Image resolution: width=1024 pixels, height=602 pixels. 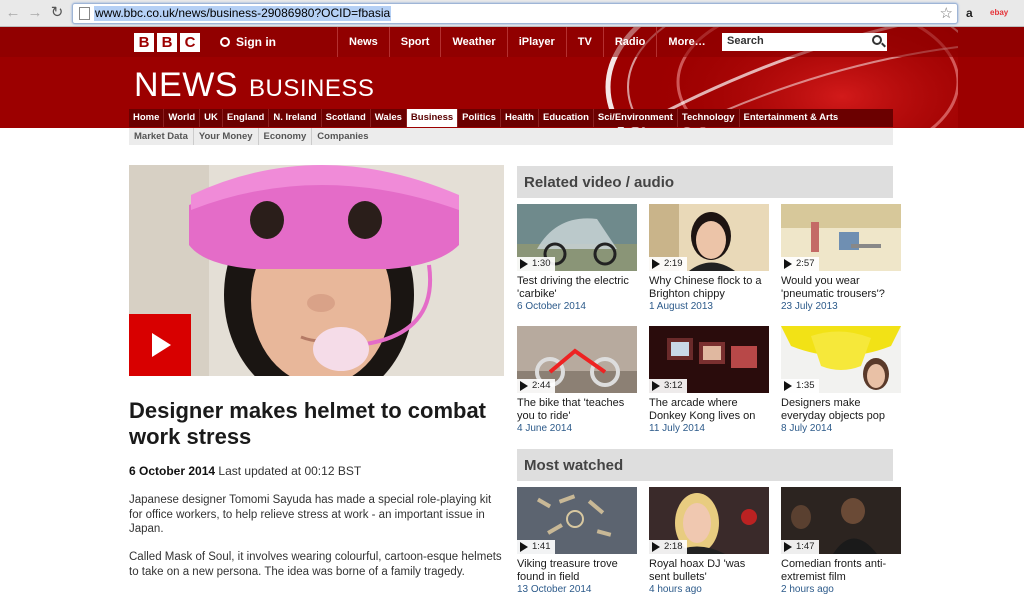 What do you see at coordinates (999, 13) in the screenshot?
I see `ebay-extension-icon: ebay` at bounding box center [999, 13].